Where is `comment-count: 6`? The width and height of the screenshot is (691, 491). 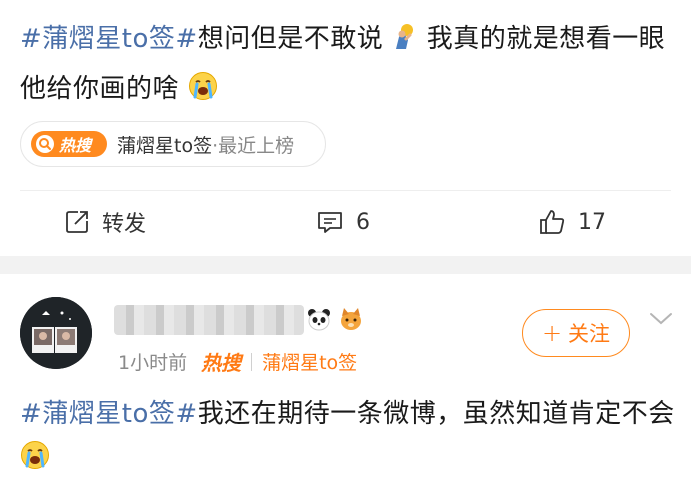 comment-count: 6 is located at coordinates (363, 222).